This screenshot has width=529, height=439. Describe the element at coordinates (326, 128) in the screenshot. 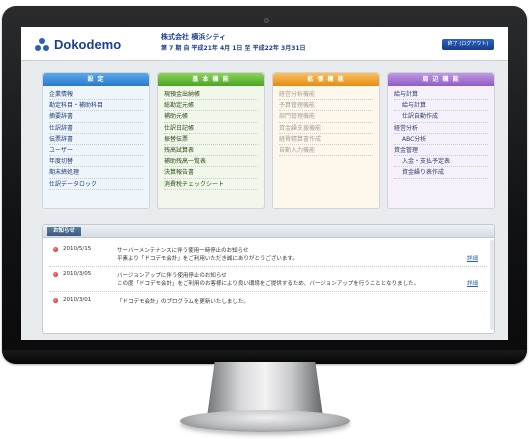

I see `menu-item-disabled: 資金繰支援機能` at that location.